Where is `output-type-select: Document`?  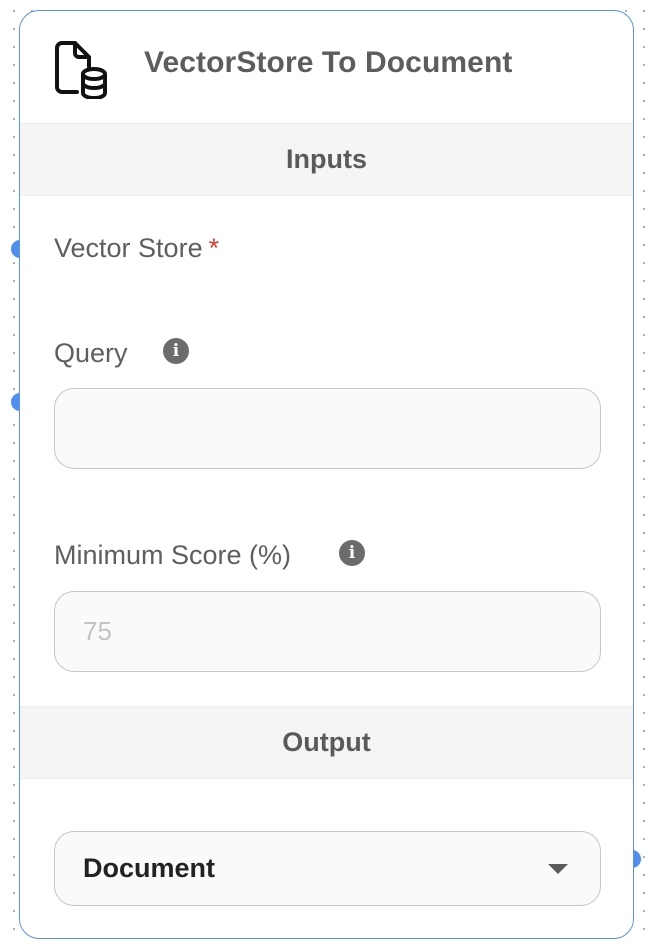 output-type-select: Document is located at coordinates (327, 868).